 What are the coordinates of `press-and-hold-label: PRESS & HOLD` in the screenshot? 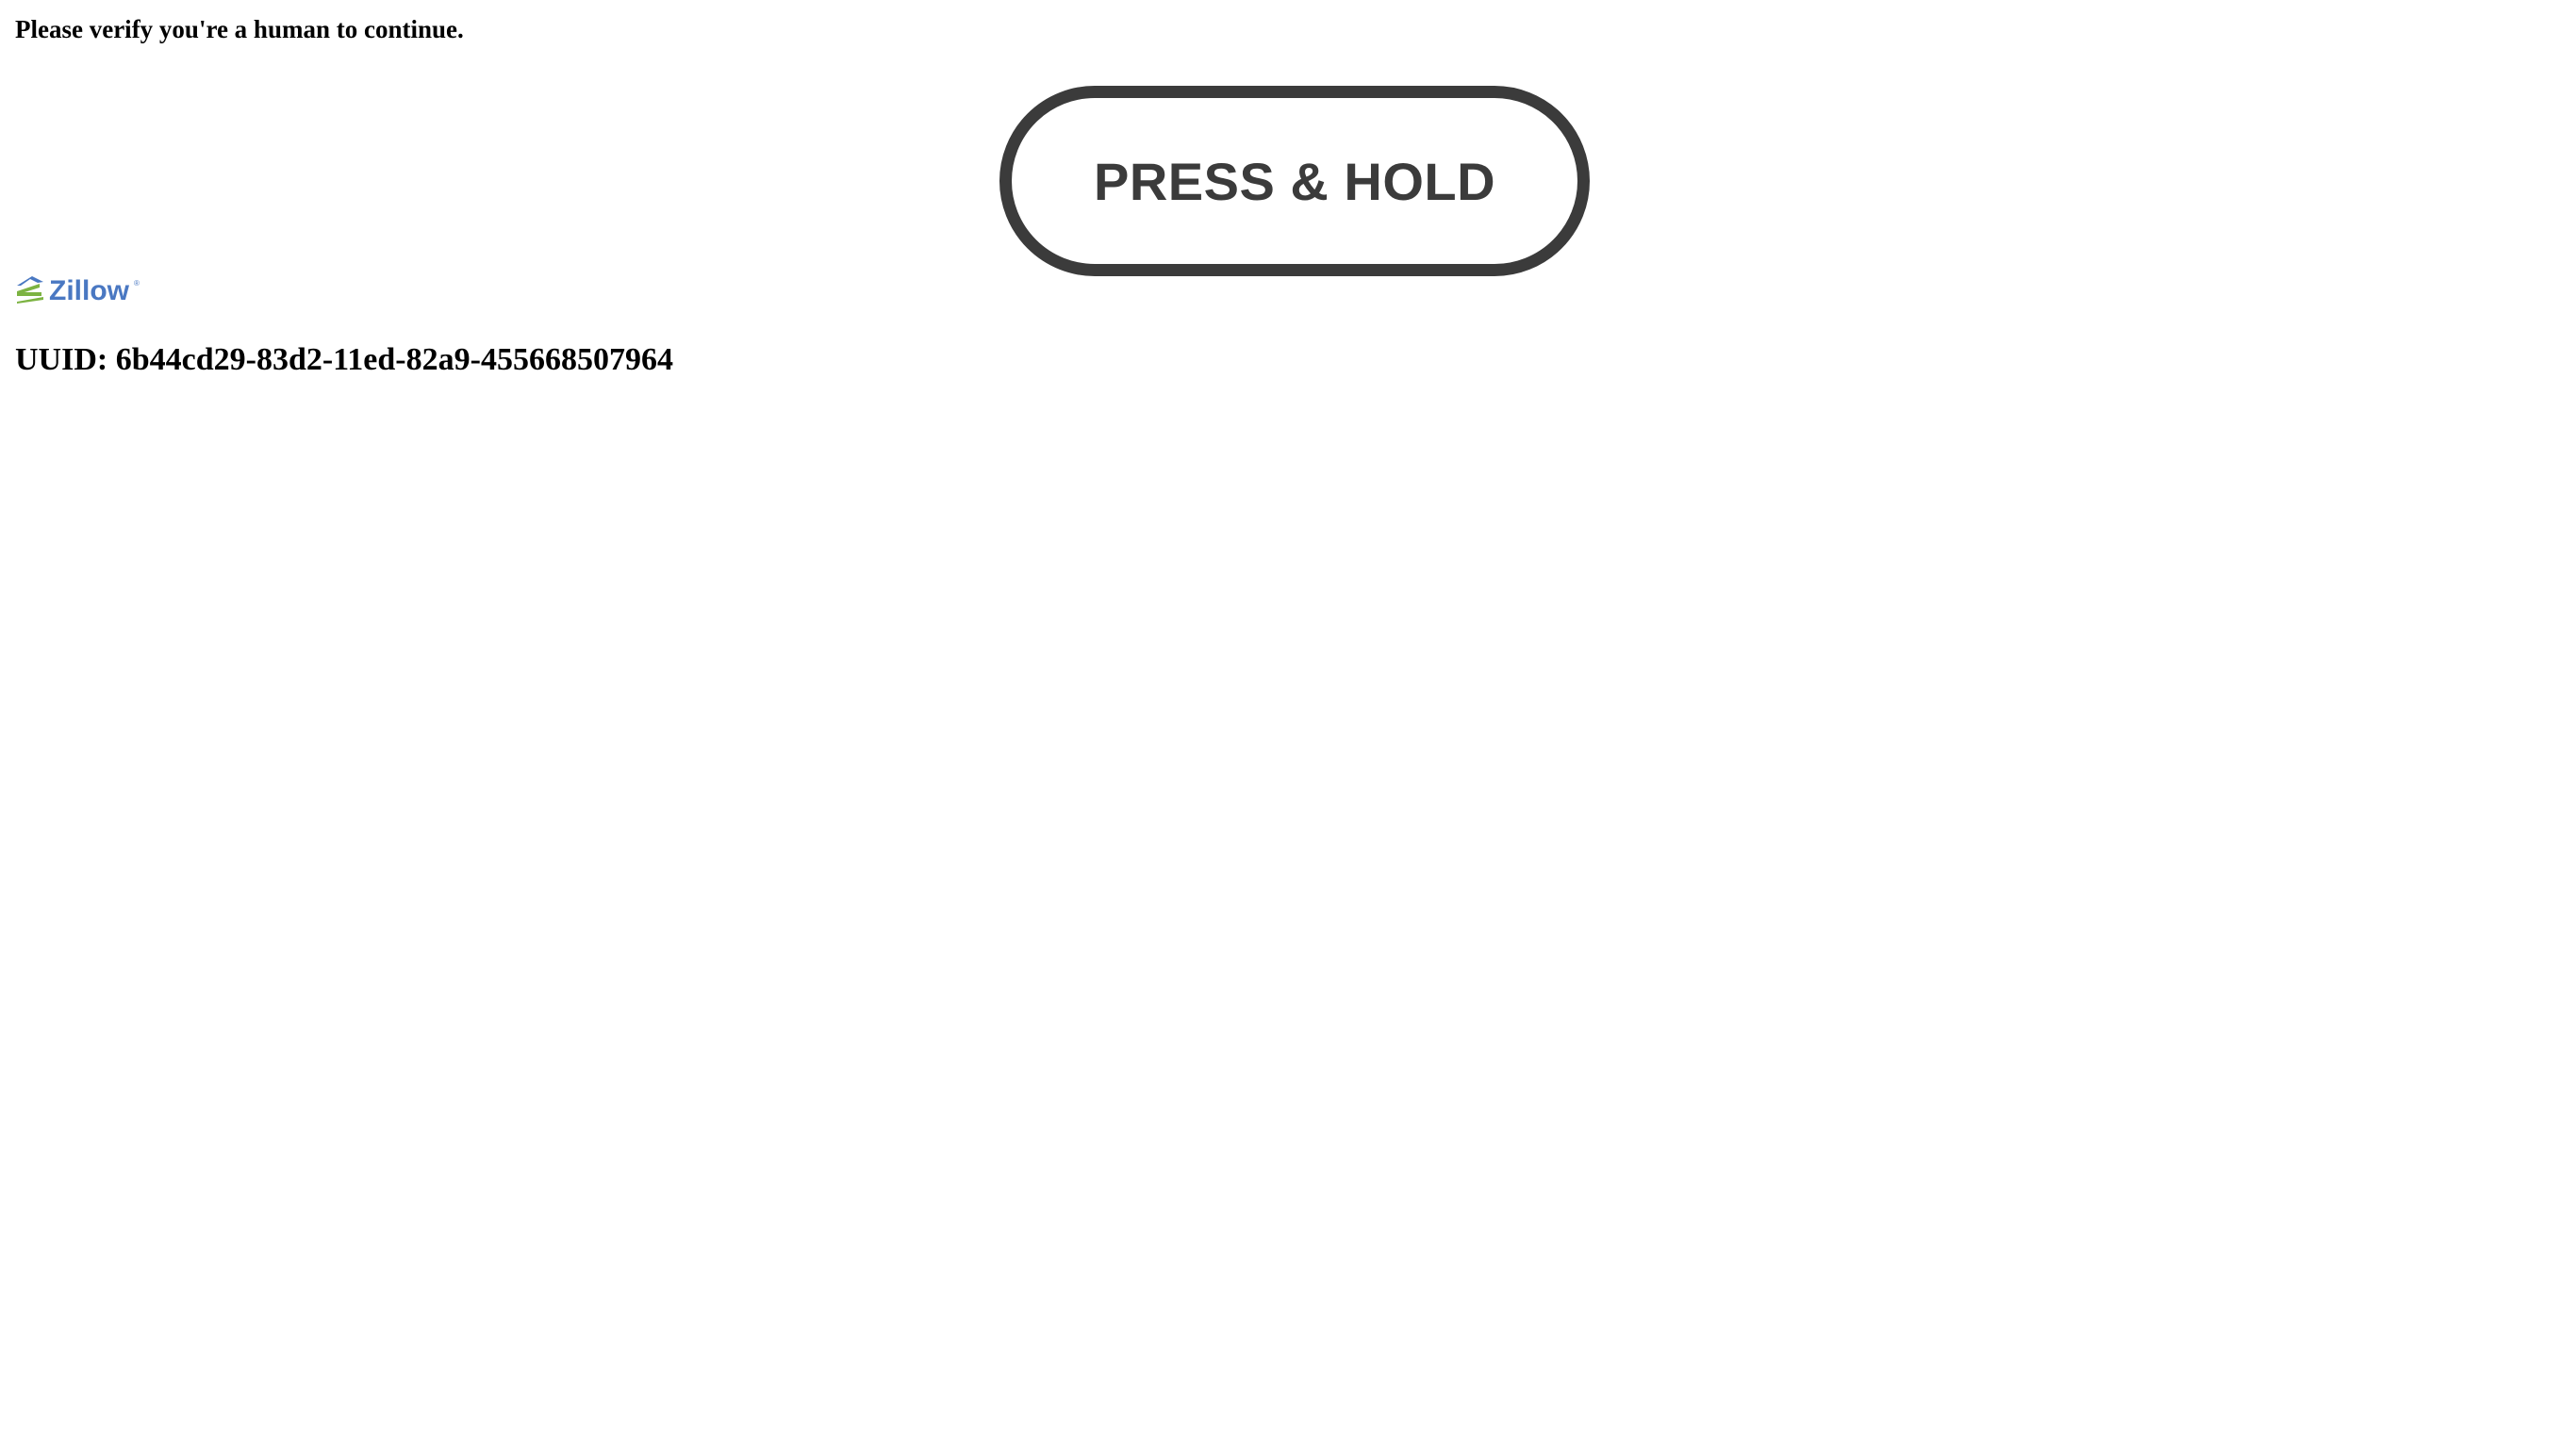 It's located at (1294, 181).